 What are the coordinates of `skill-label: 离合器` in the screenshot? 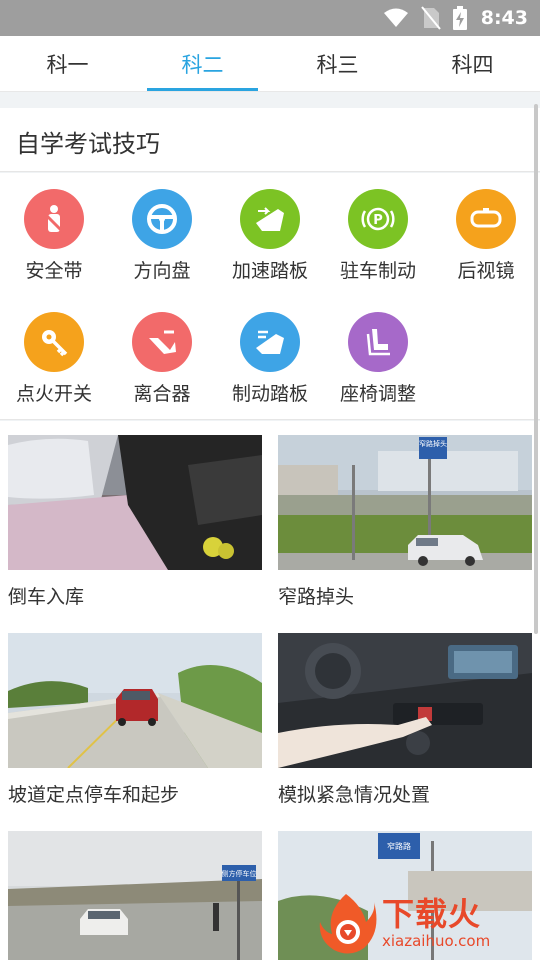 It's located at (162, 394).